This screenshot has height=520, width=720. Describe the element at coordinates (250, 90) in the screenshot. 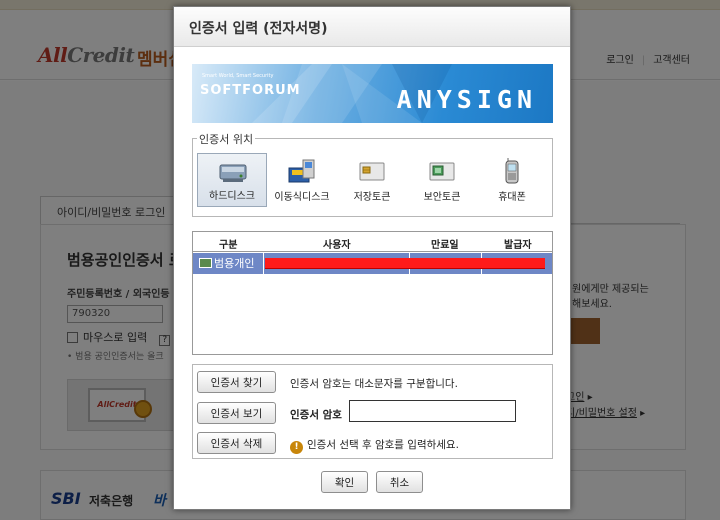

I see `softforum-logo: SOFTFORUM` at that location.